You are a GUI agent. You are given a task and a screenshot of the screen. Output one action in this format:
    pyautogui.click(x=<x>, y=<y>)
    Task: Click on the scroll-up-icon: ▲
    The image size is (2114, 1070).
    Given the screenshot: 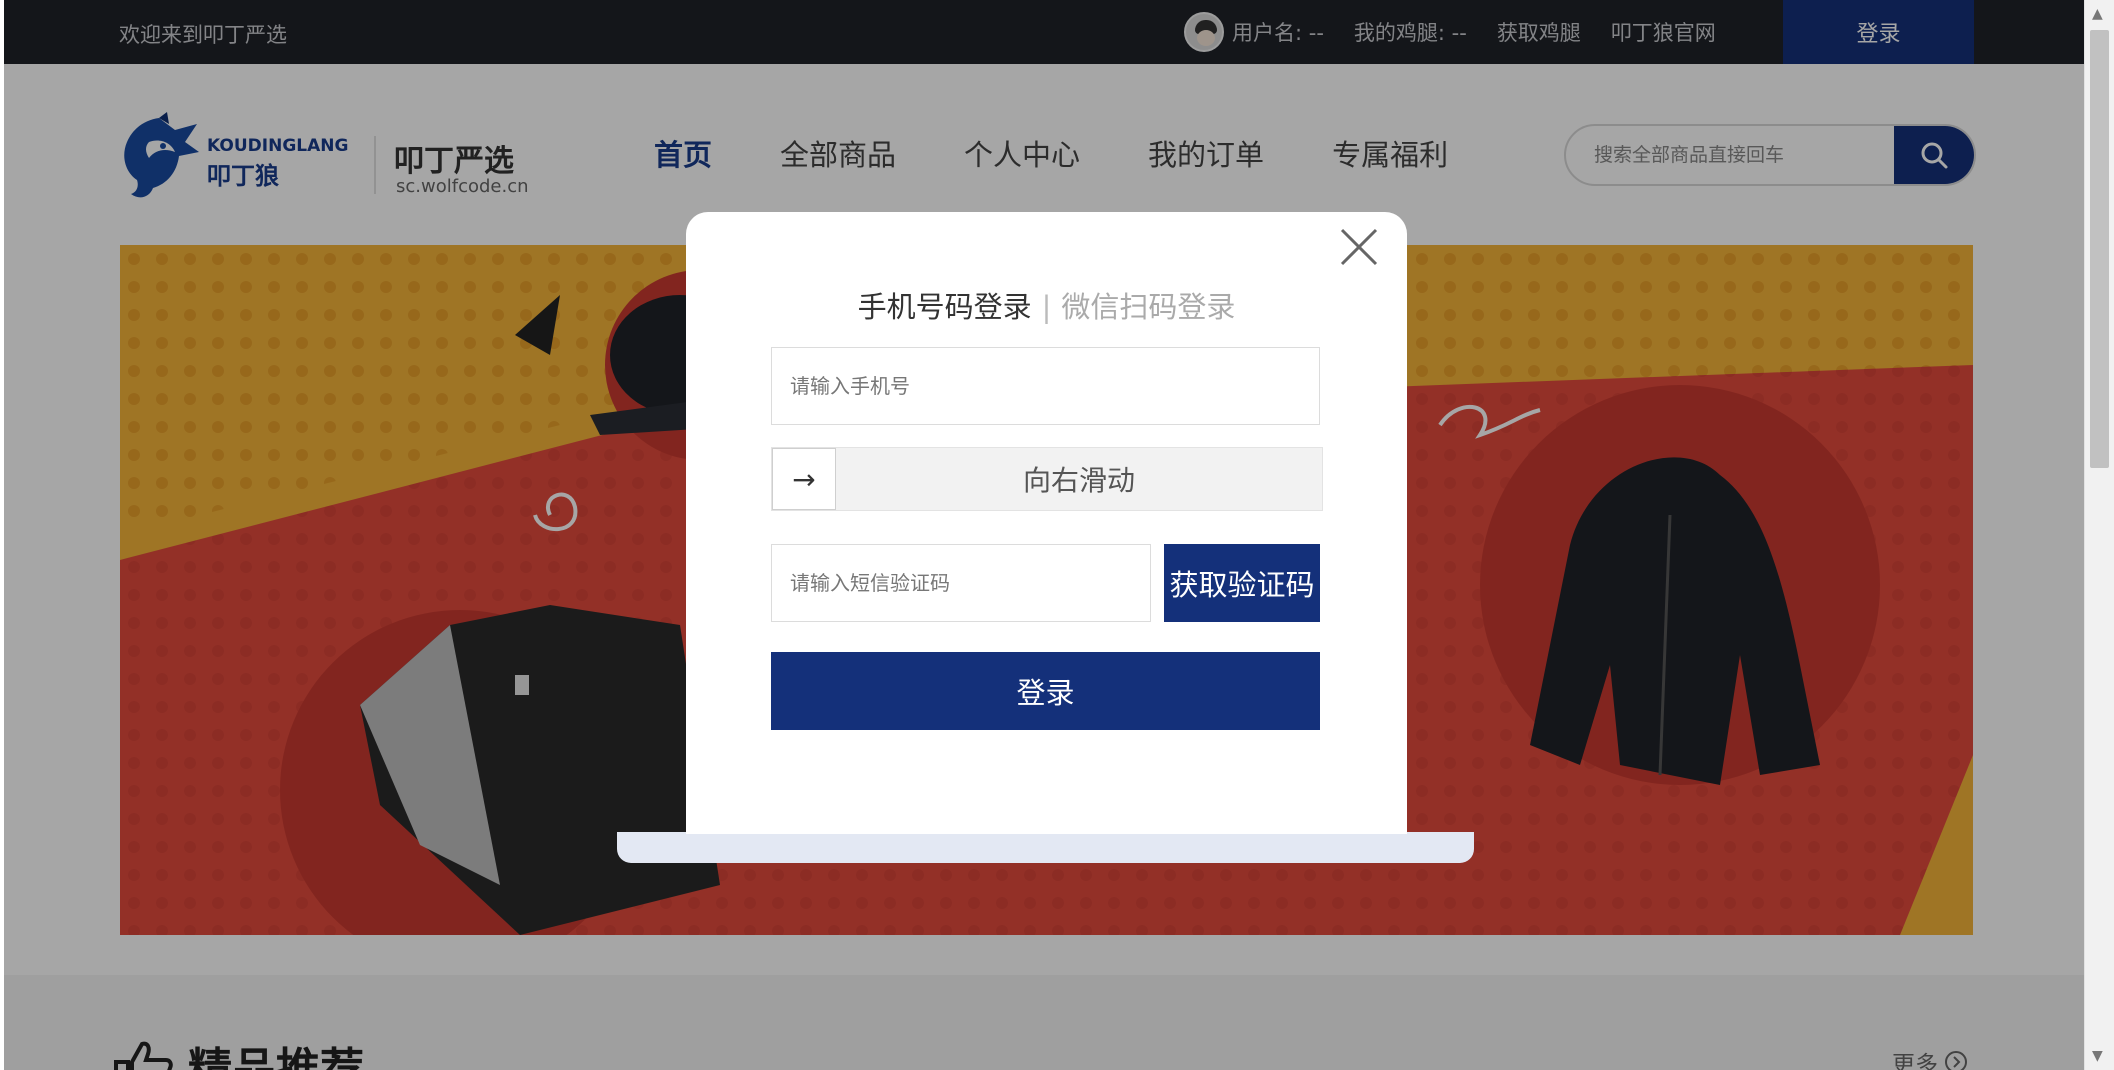 What is the action you would take?
    pyautogui.click(x=2097, y=14)
    